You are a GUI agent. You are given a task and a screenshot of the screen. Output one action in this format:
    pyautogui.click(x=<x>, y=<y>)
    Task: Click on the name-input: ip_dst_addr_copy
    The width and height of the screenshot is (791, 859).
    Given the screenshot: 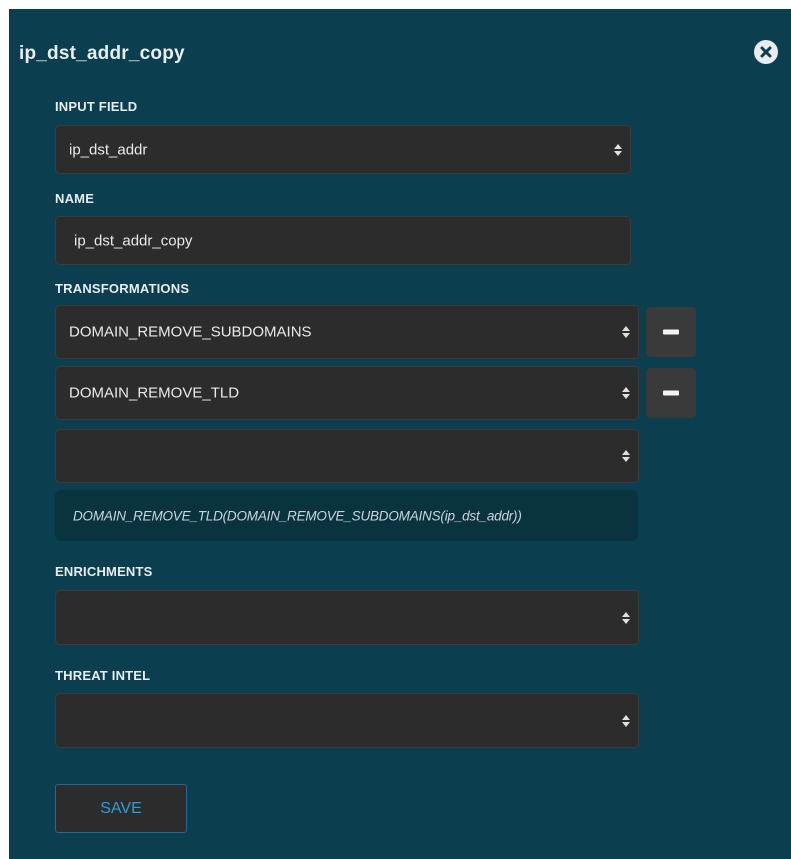 What is the action you would take?
    pyautogui.click(x=343, y=240)
    